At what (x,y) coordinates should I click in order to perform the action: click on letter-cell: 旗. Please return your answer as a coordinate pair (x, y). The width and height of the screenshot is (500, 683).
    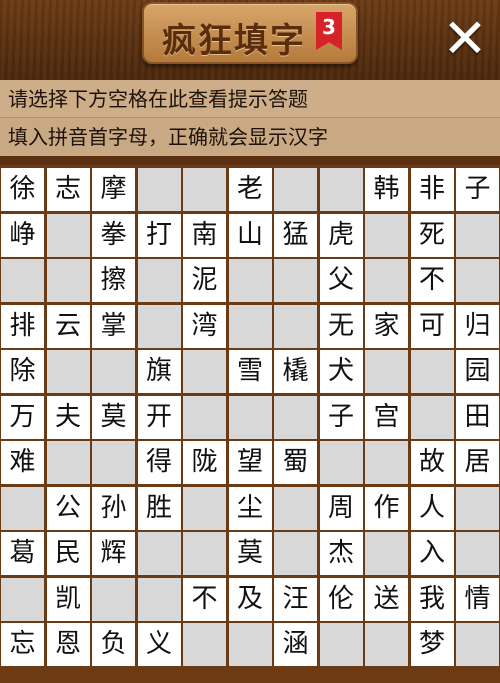
    Looking at the image, I should click on (159, 371).